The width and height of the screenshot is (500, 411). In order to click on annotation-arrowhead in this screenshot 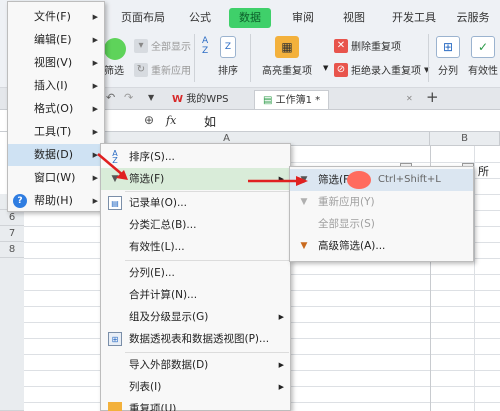, I will do `click(302, 181)`.